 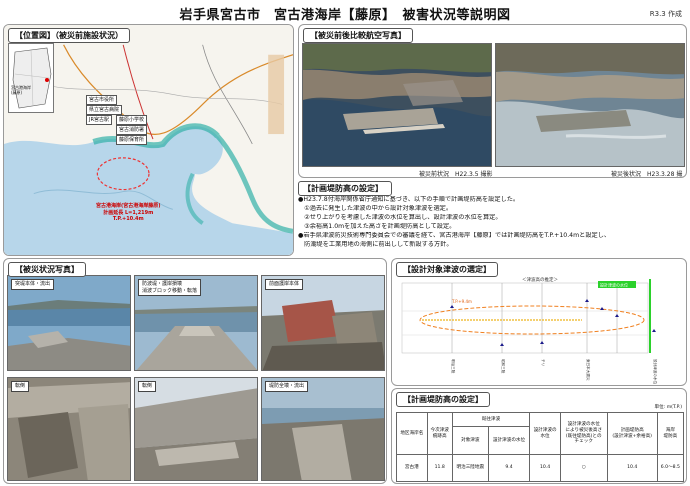 I want to click on page-title: 岩手県宮古市 宮古港海岸【藤原】 被害状況等説明図, so click(x=345, y=15).